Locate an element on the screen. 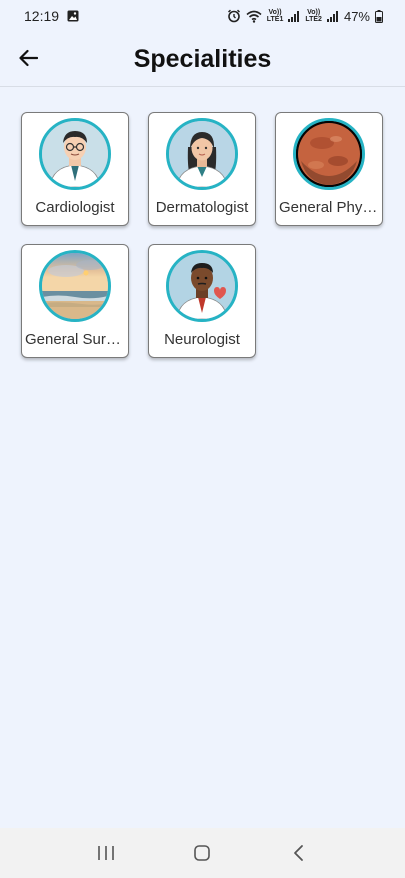  gallery-icon is located at coordinates (73, 16).